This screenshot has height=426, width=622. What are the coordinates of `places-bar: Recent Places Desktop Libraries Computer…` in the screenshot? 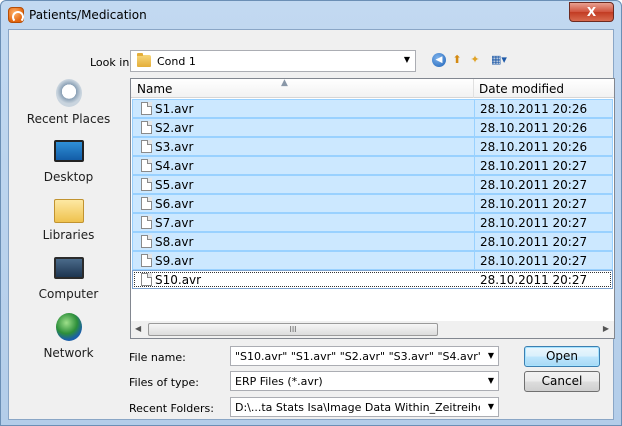 It's located at (68, 222).